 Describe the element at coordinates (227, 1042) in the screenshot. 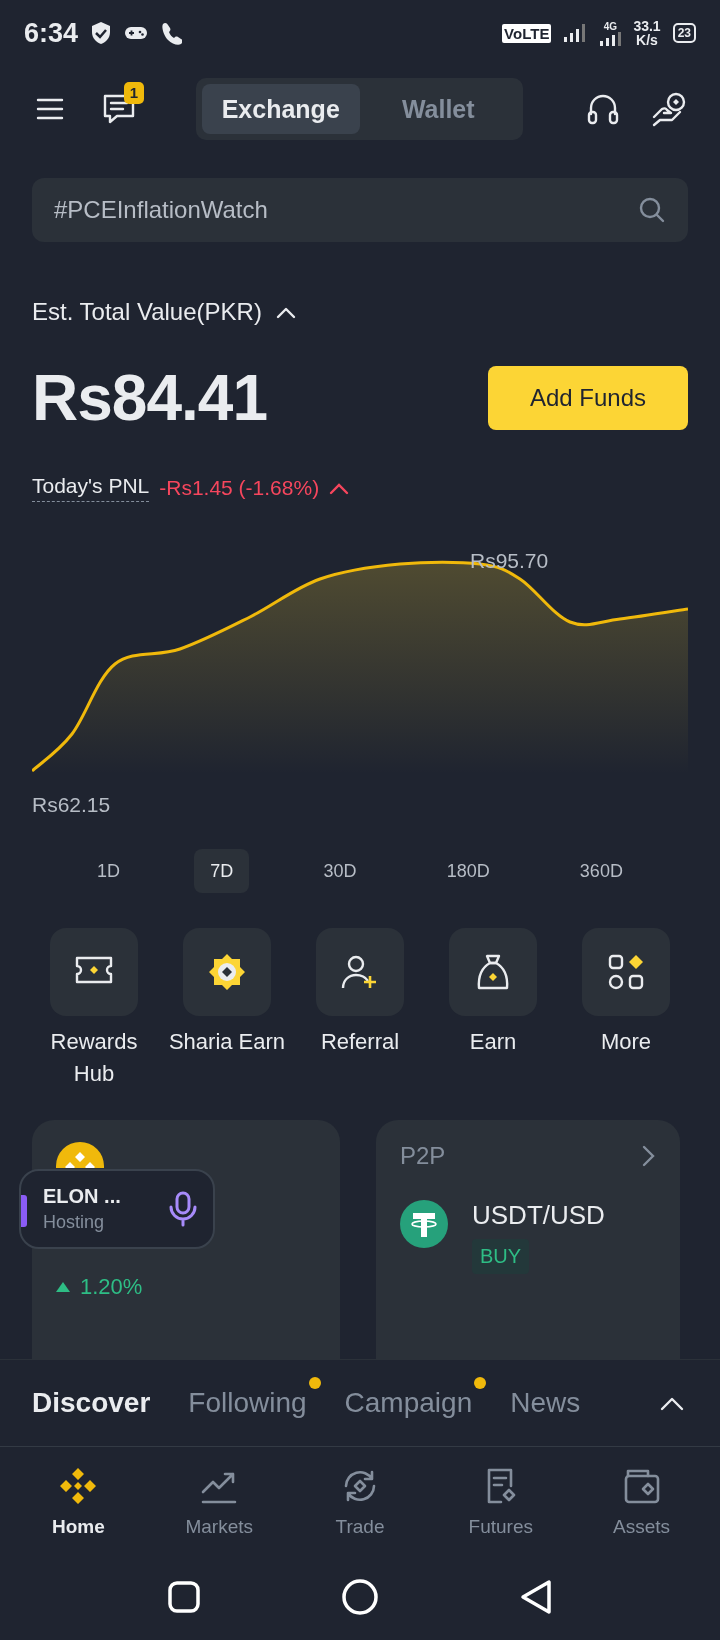

I see `action-label: Sharia Earn` at that location.